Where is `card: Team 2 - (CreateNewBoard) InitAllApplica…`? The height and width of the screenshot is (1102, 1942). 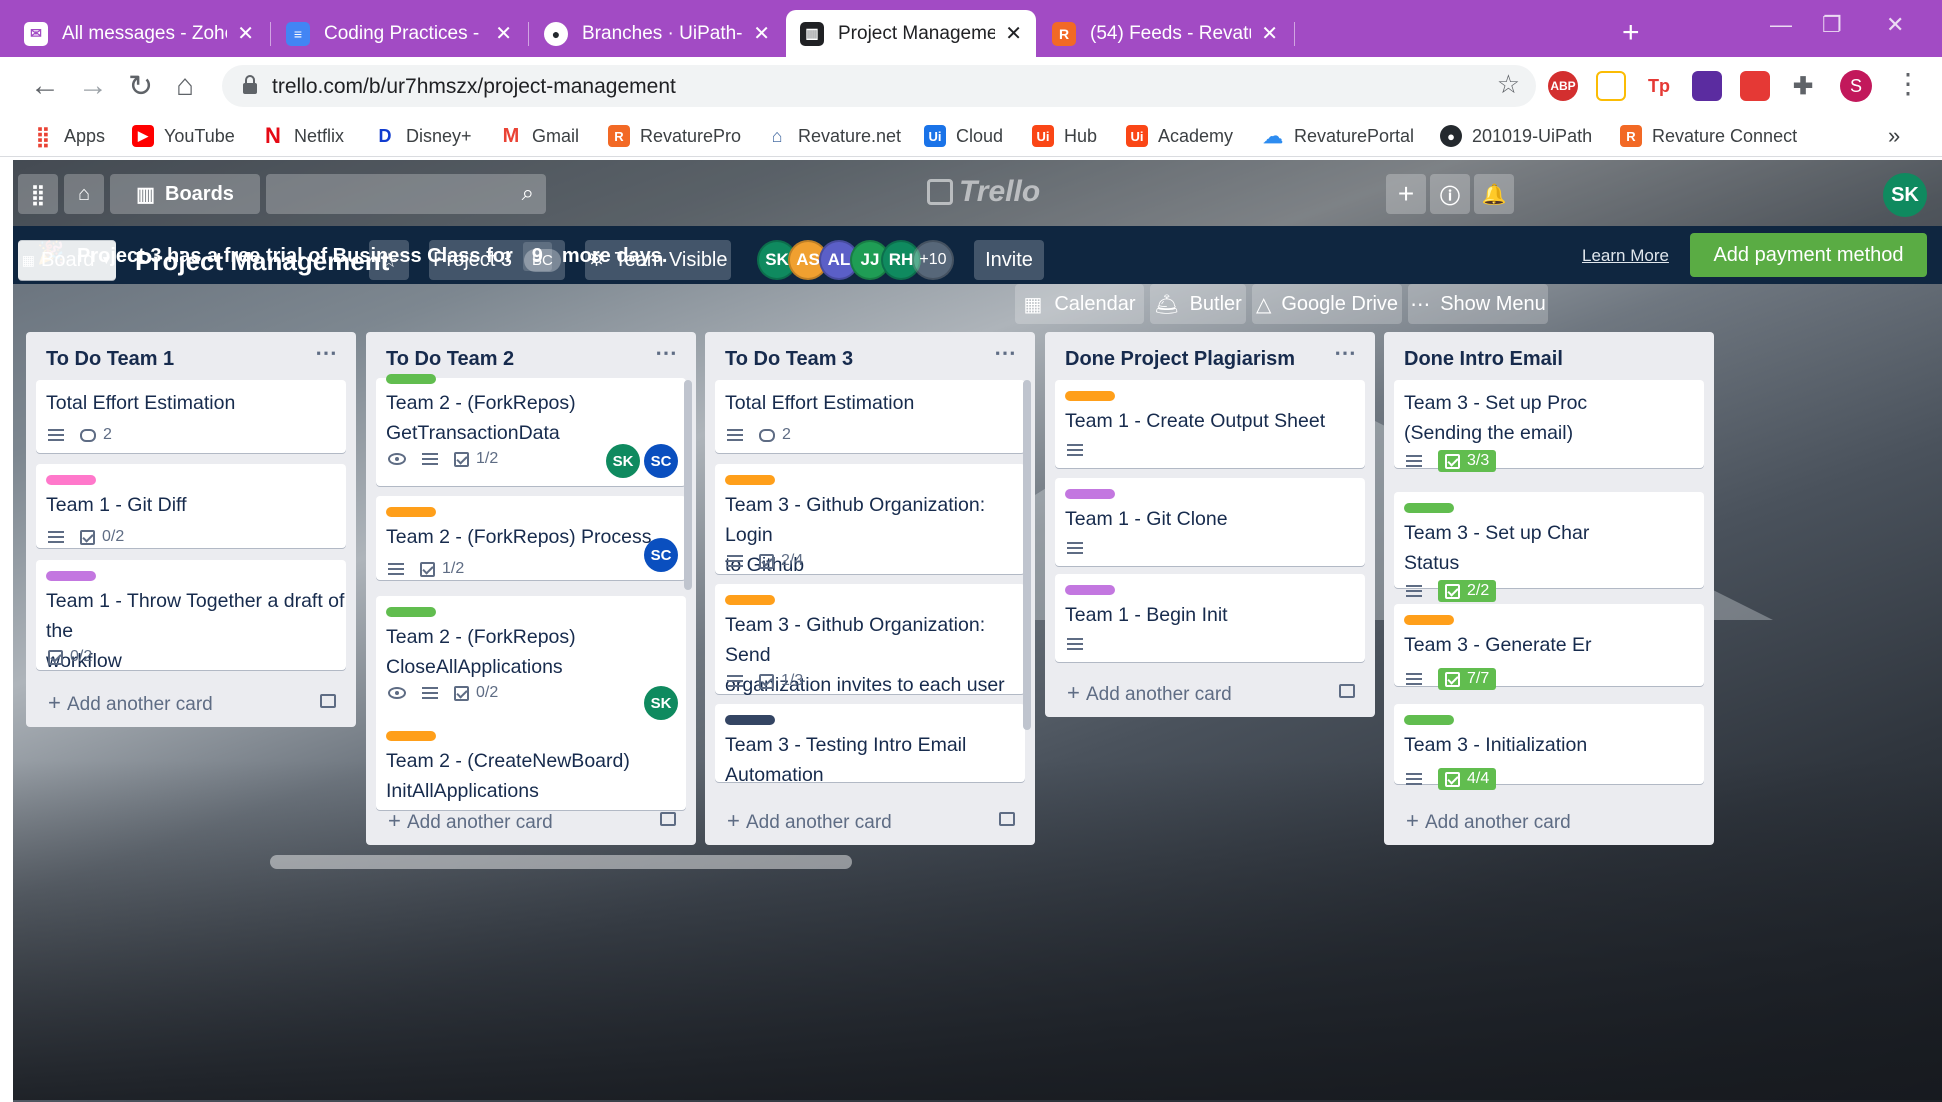
card: Team 2 - (CreateNewBoard) InitAllApplica… is located at coordinates (531, 765).